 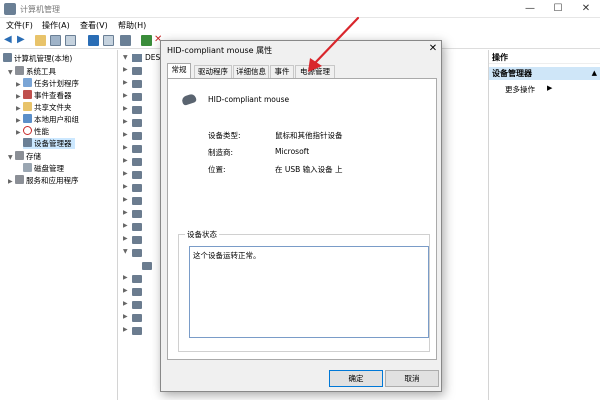 I want to click on tree-item-disk-management: 磁盘管理, so click(x=43, y=168).